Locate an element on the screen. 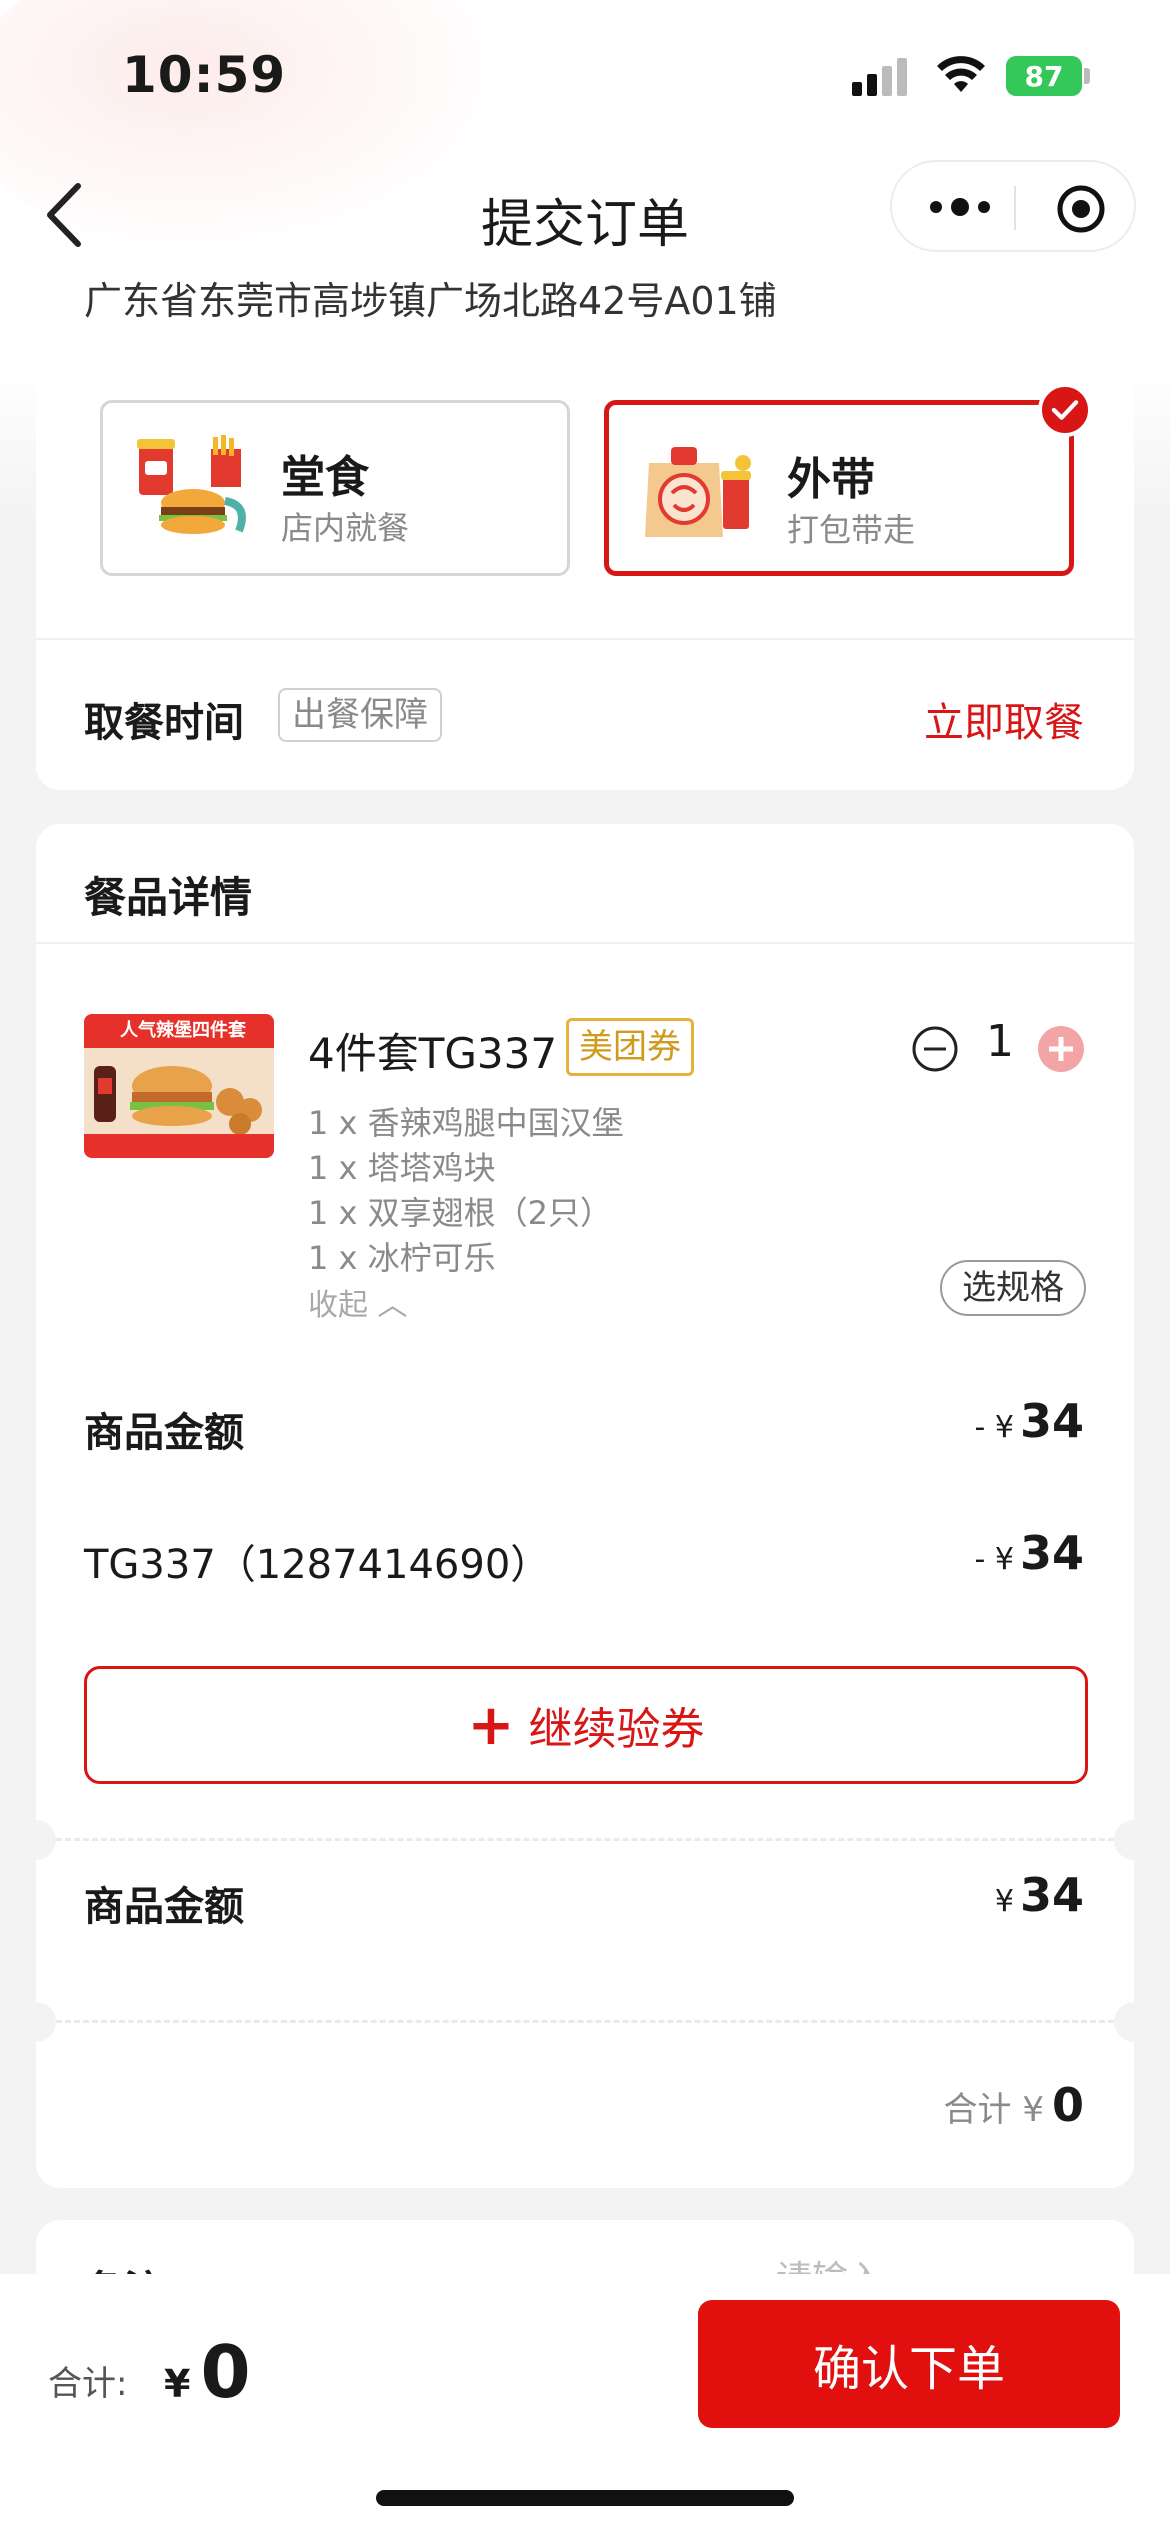  bottom-total-amount: ¥0 is located at coordinates (207, 2372).